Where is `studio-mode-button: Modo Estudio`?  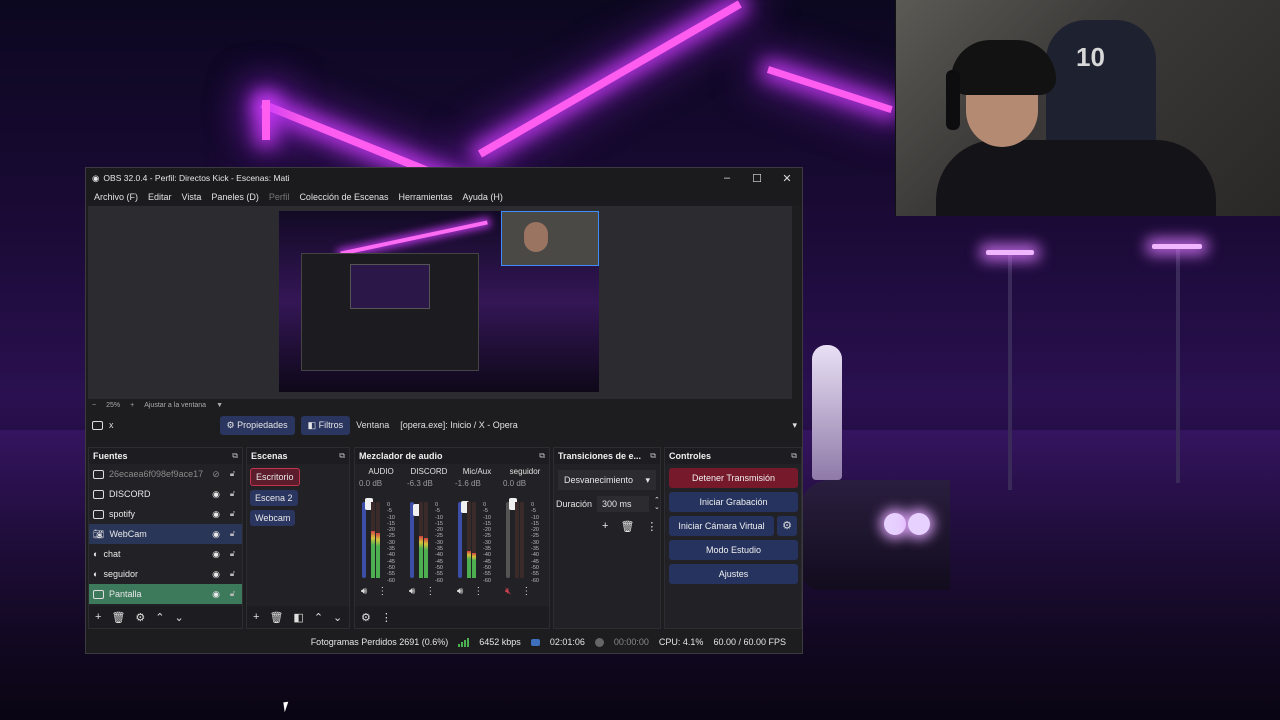 studio-mode-button: Modo Estudio is located at coordinates (733, 550).